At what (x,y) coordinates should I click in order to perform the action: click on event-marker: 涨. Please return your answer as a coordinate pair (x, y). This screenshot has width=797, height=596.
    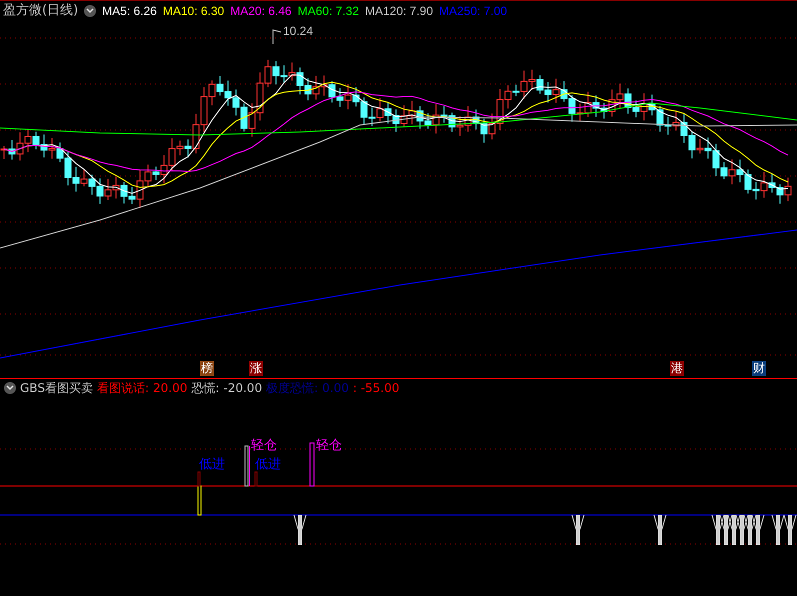
    Looking at the image, I should click on (256, 368).